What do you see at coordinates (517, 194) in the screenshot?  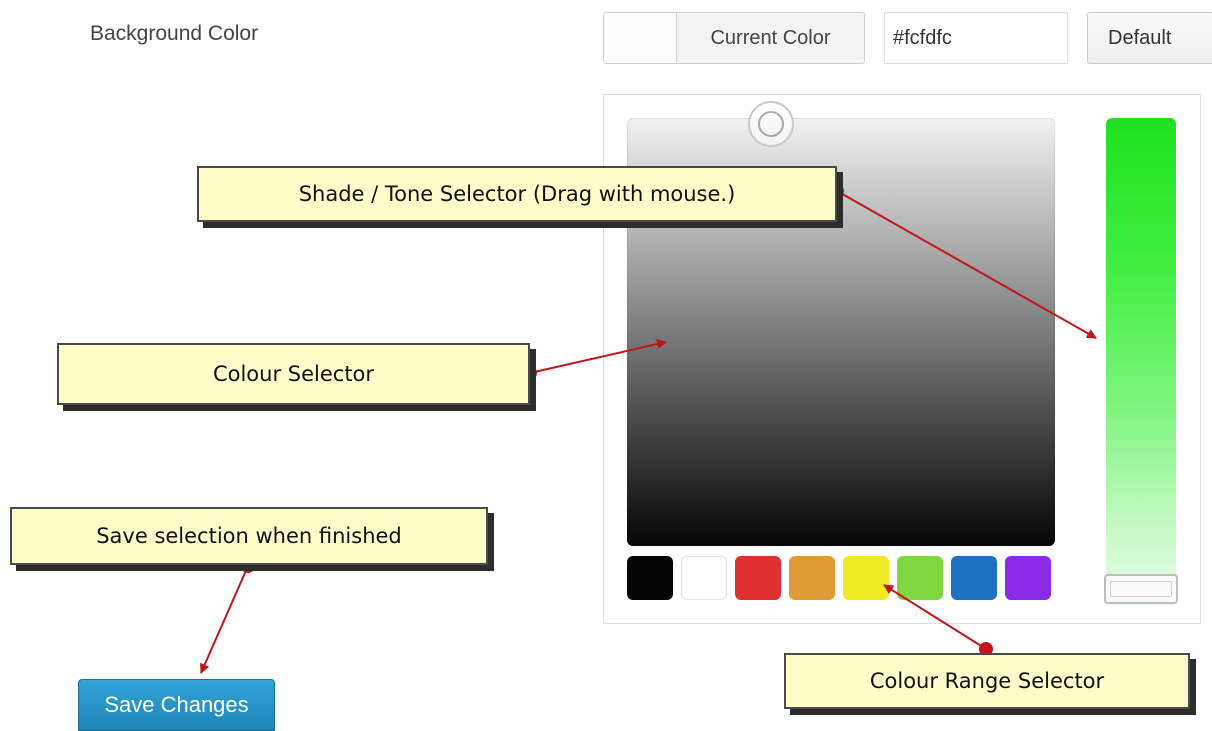 I see `shade-selector-callout: Shade / Tone Selector (Drag with mouse.)` at bounding box center [517, 194].